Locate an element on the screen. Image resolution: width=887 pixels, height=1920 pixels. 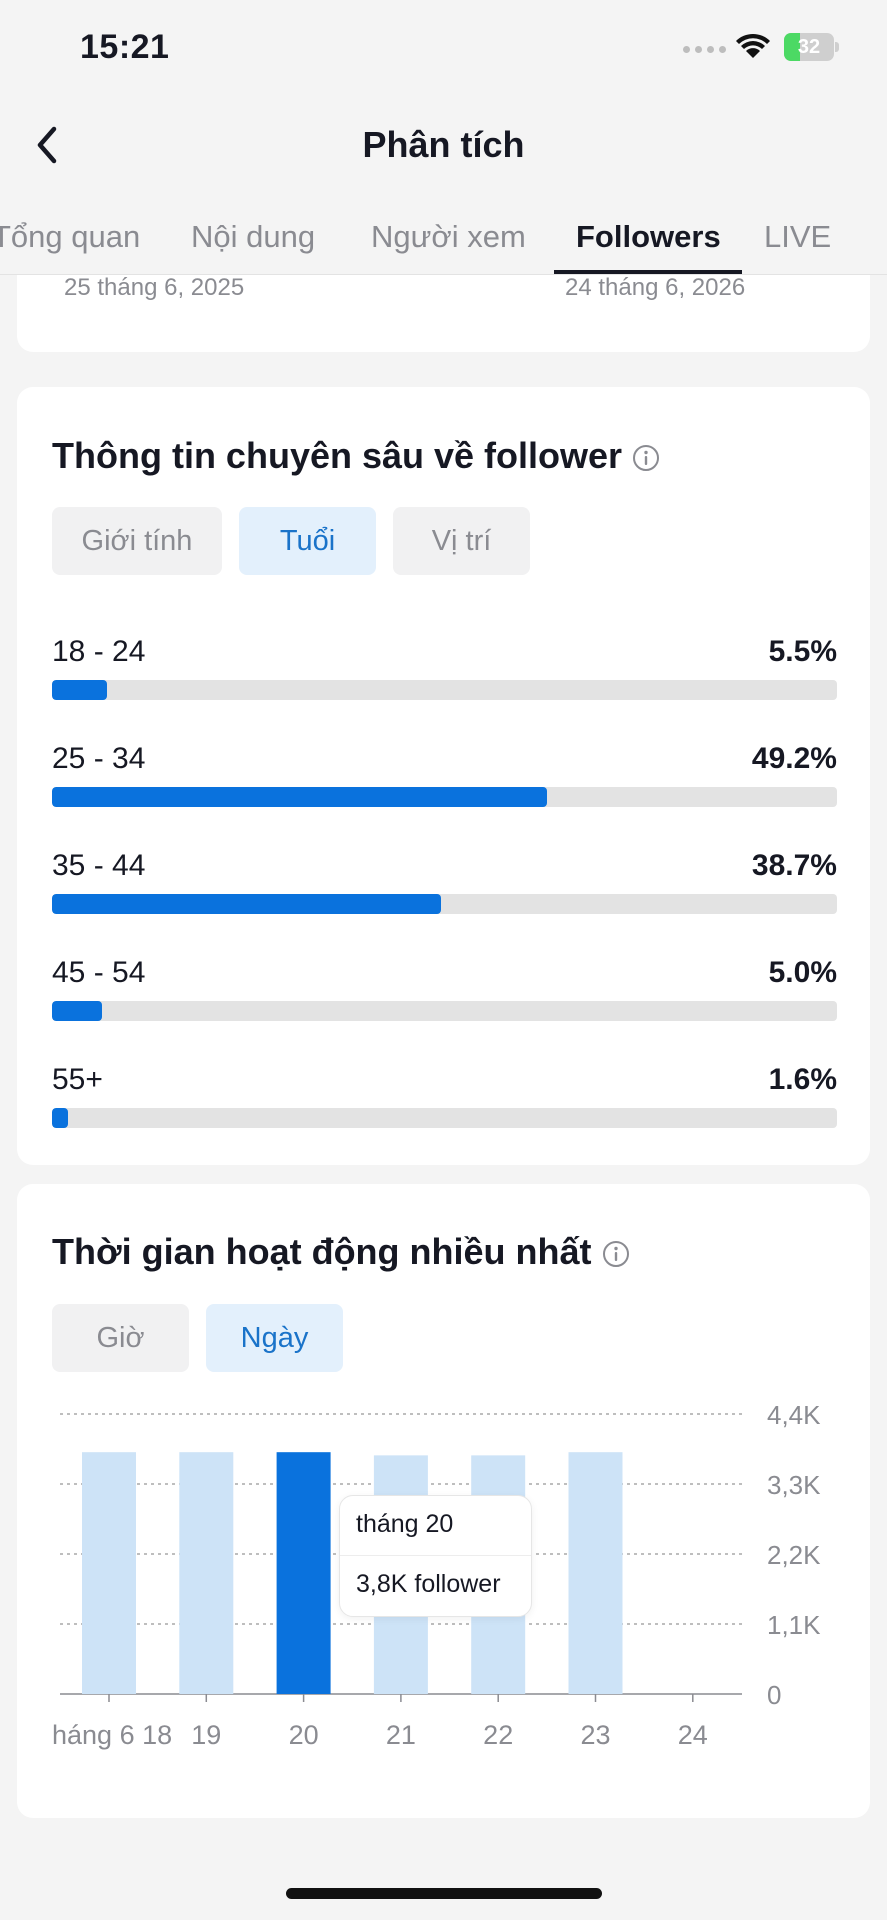
age-row-55-plus: 55+ 1.6% is located at coordinates (444, 1100).